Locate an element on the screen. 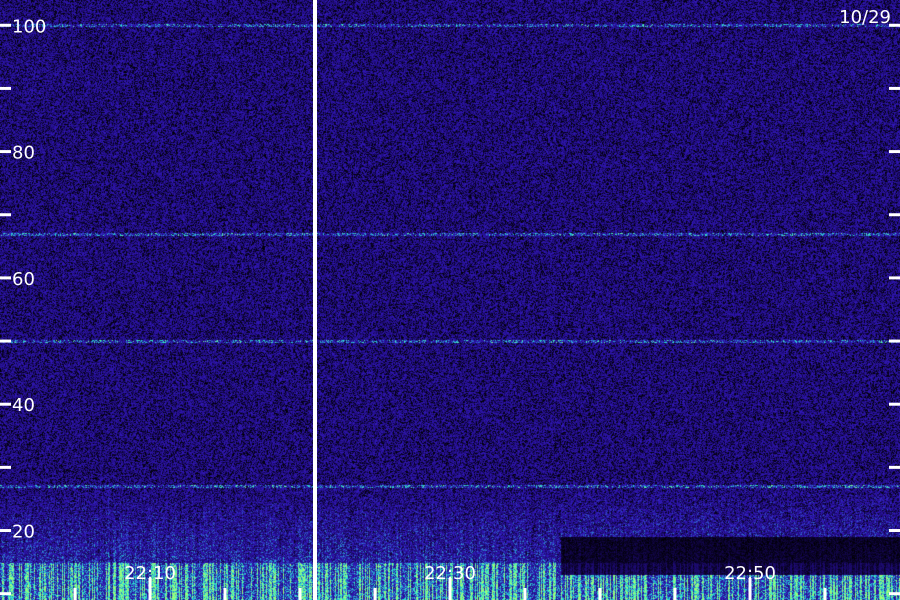 The width and height of the screenshot is (900, 600). y-tick-label: 20 is located at coordinates (23, 532).